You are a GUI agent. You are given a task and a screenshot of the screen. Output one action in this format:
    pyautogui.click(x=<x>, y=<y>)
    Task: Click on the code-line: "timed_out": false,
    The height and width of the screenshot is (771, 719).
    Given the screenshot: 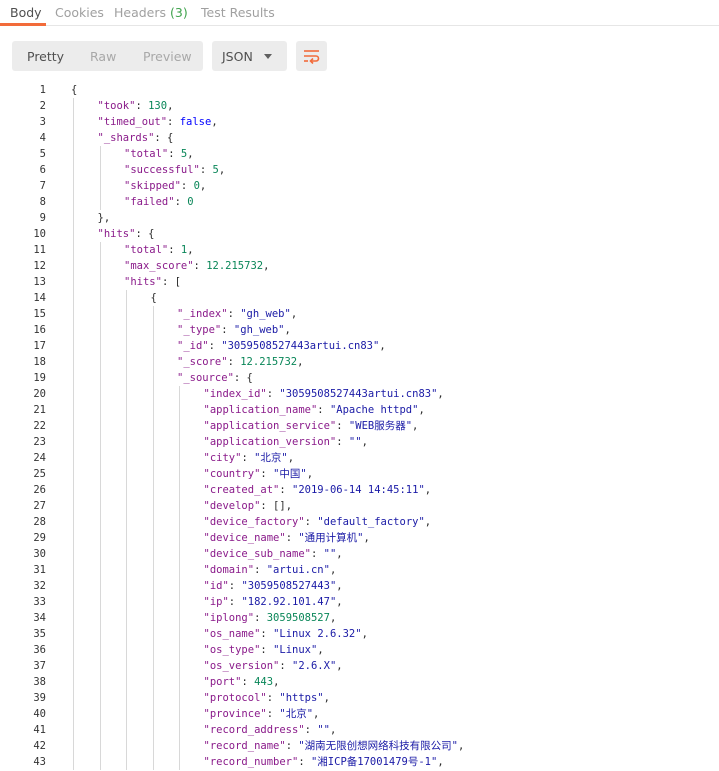 What is the action you would take?
    pyautogui.click(x=158, y=122)
    